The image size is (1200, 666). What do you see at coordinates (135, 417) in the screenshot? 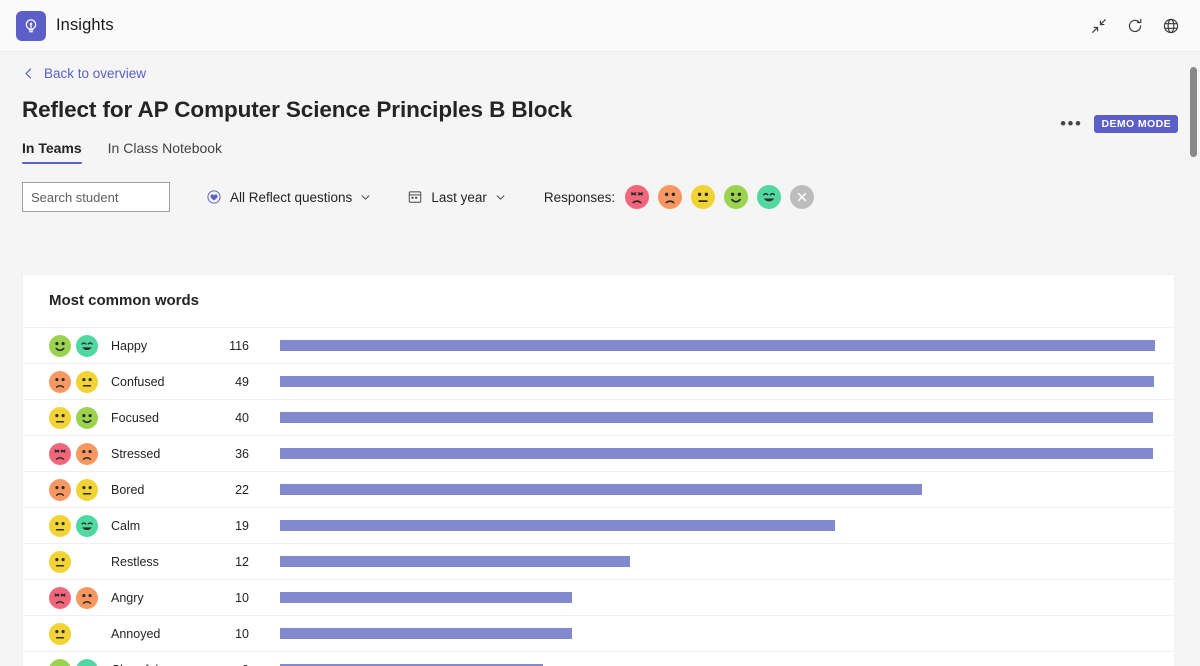
I see `word-label: Focused` at bounding box center [135, 417].